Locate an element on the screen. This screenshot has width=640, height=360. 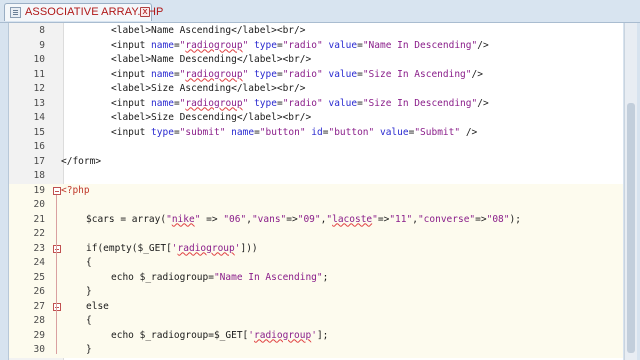
code-text: <label>Name Ascending</label><br/> is located at coordinates (208, 30).